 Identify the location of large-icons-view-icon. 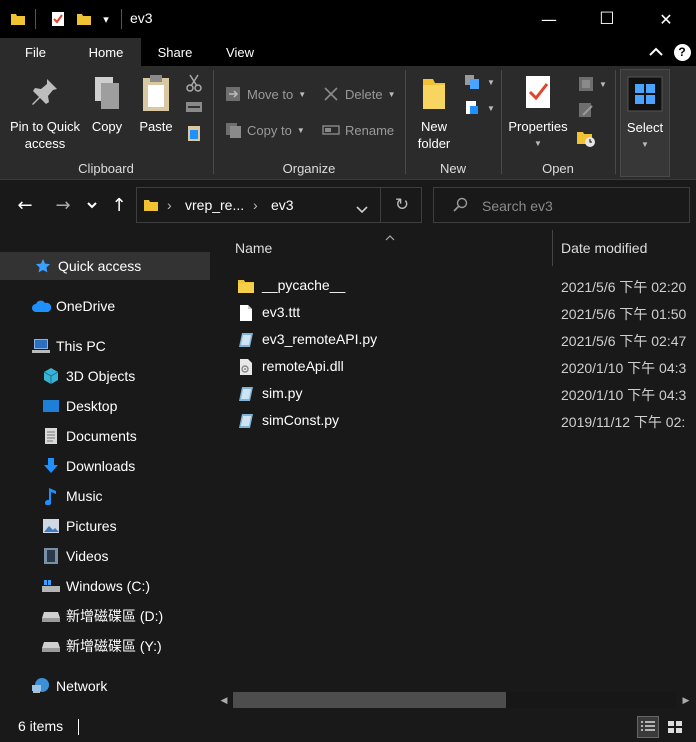
(675, 727).